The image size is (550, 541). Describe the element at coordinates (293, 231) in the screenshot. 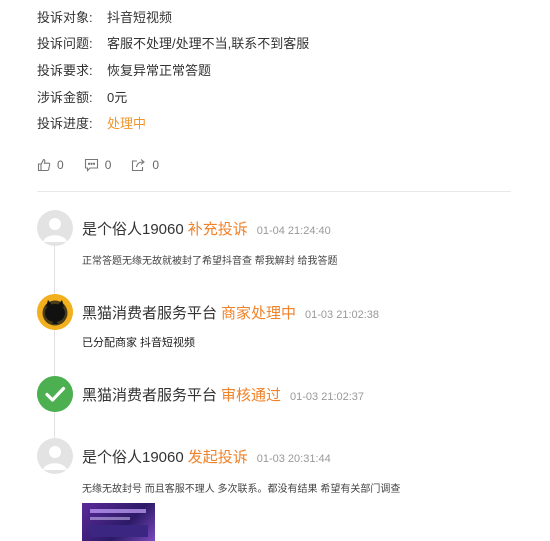

I see `entry-time: 01-04 21:24:40` at that location.